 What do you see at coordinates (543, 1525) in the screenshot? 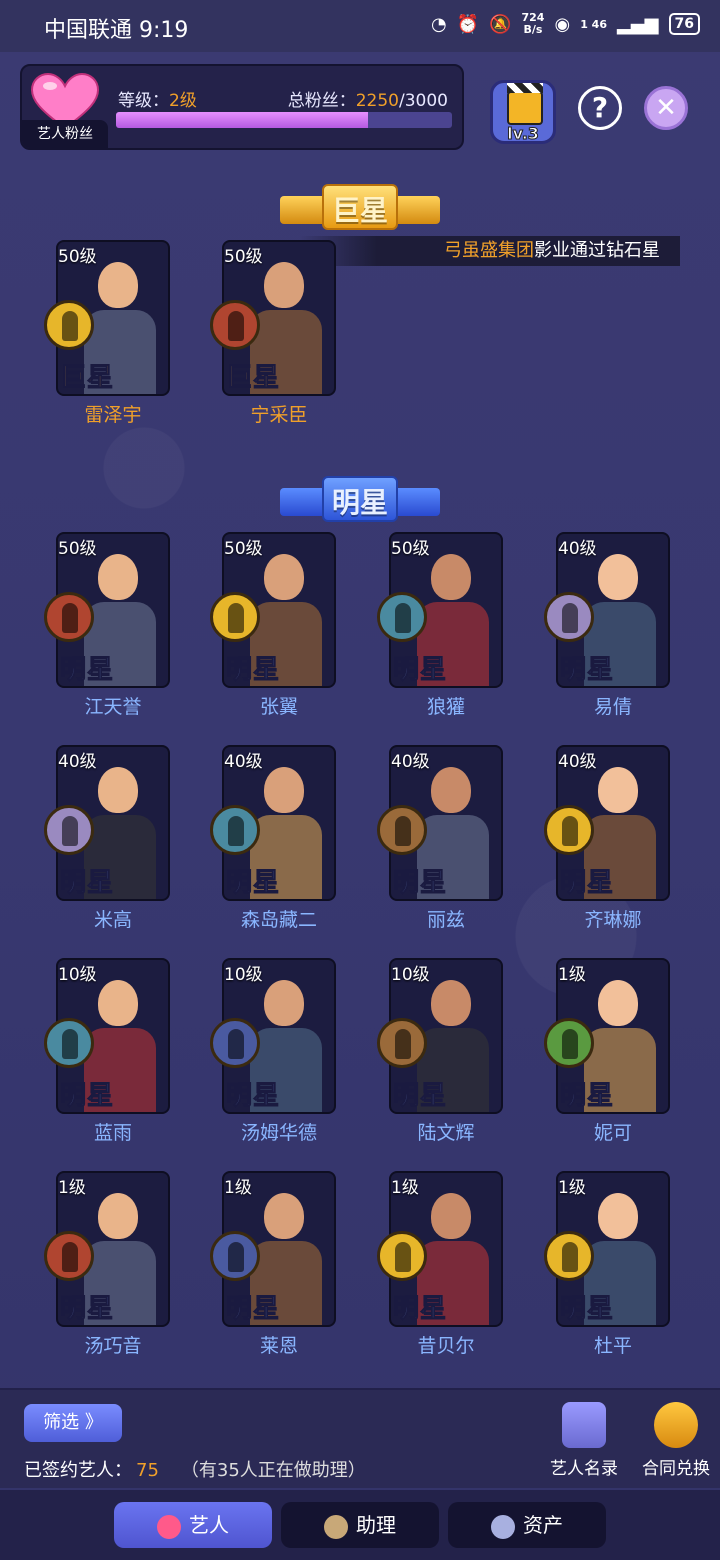
I see `tab-assets-label: 资产` at bounding box center [543, 1525].